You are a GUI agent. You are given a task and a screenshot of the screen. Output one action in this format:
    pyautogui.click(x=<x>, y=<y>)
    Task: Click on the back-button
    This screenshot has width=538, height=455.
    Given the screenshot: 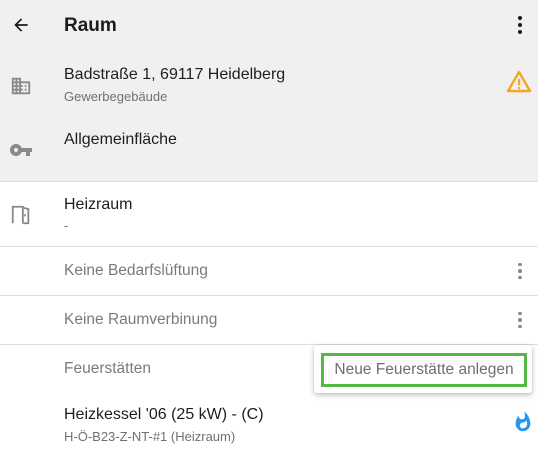 What is the action you would take?
    pyautogui.click(x=21, y=25)
    